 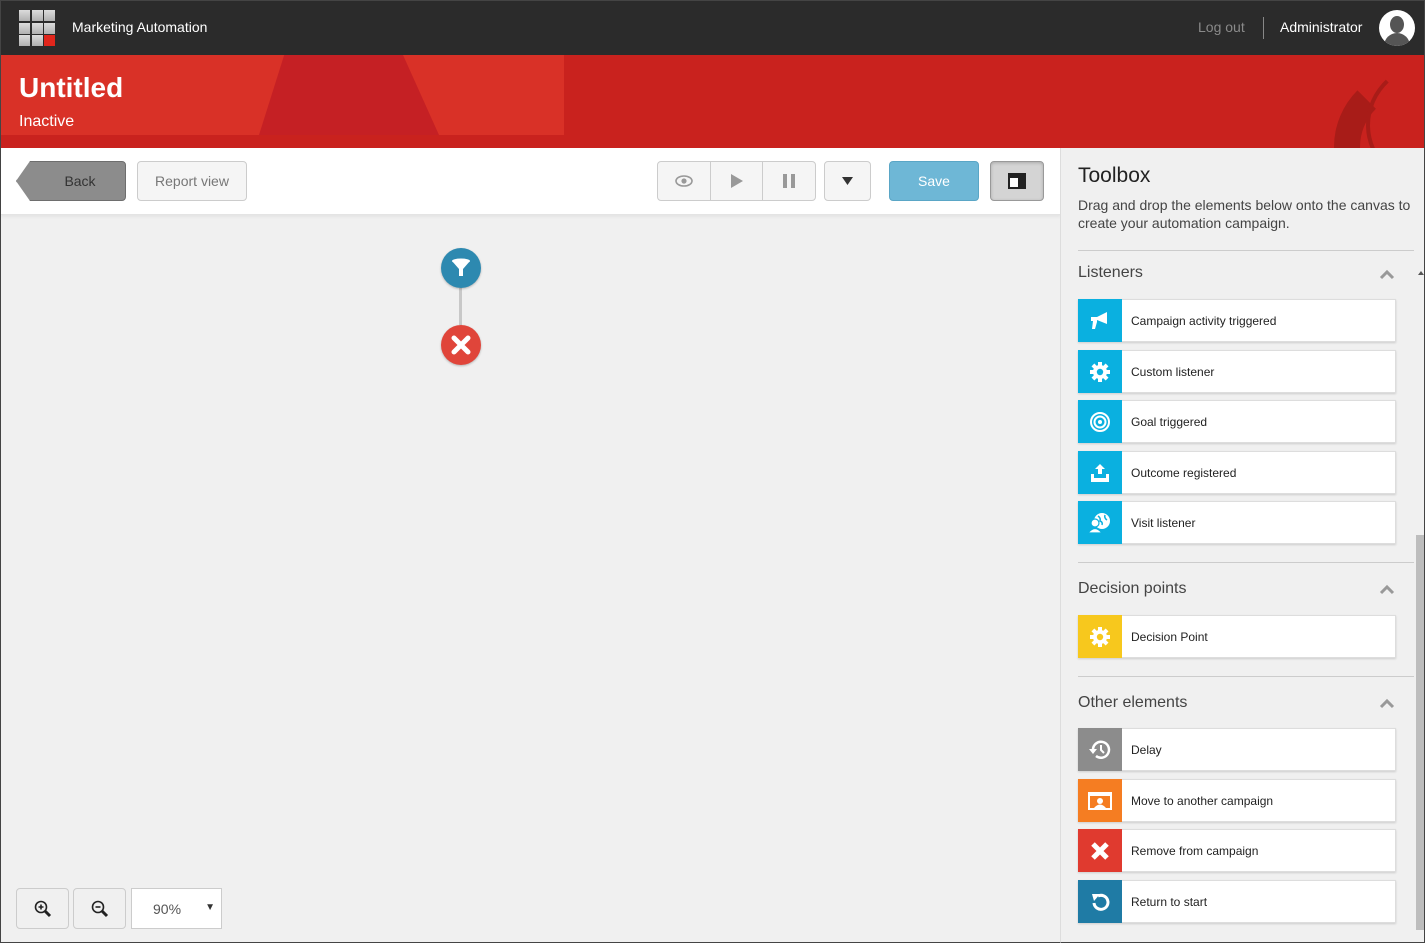 I want to click on header-decoration, so click(x=712, y=141).